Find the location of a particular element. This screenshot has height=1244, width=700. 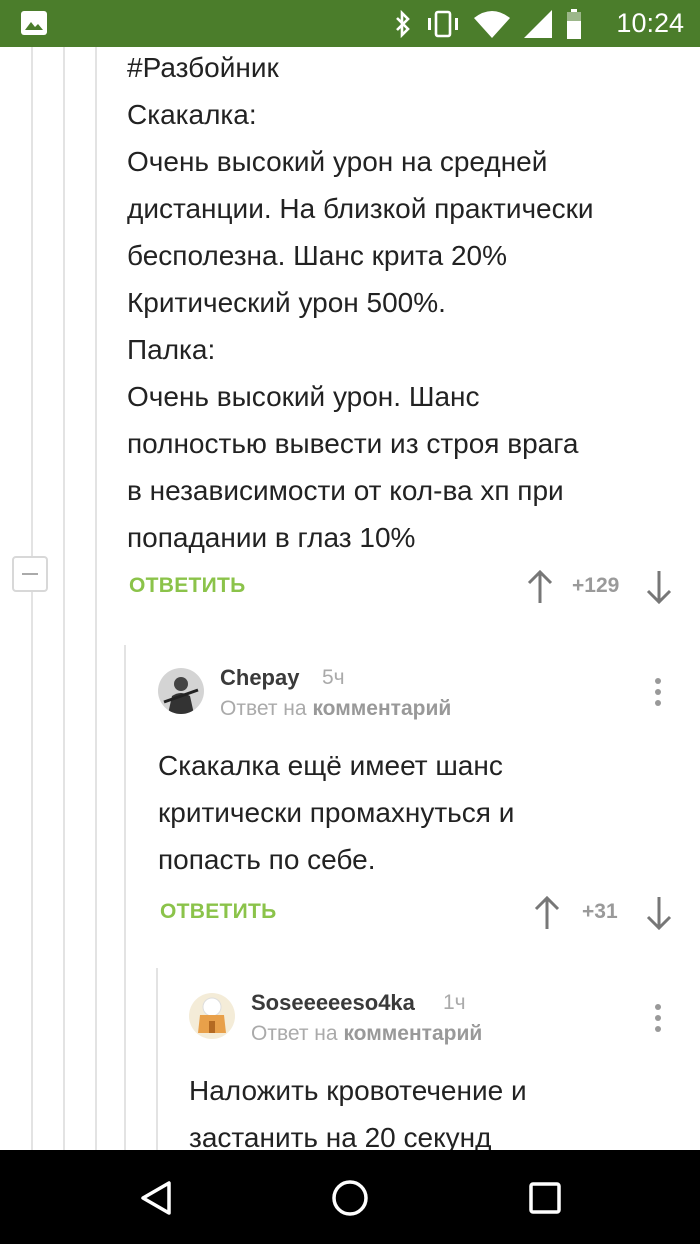

home-icon is located at coordinates (350, 1198).